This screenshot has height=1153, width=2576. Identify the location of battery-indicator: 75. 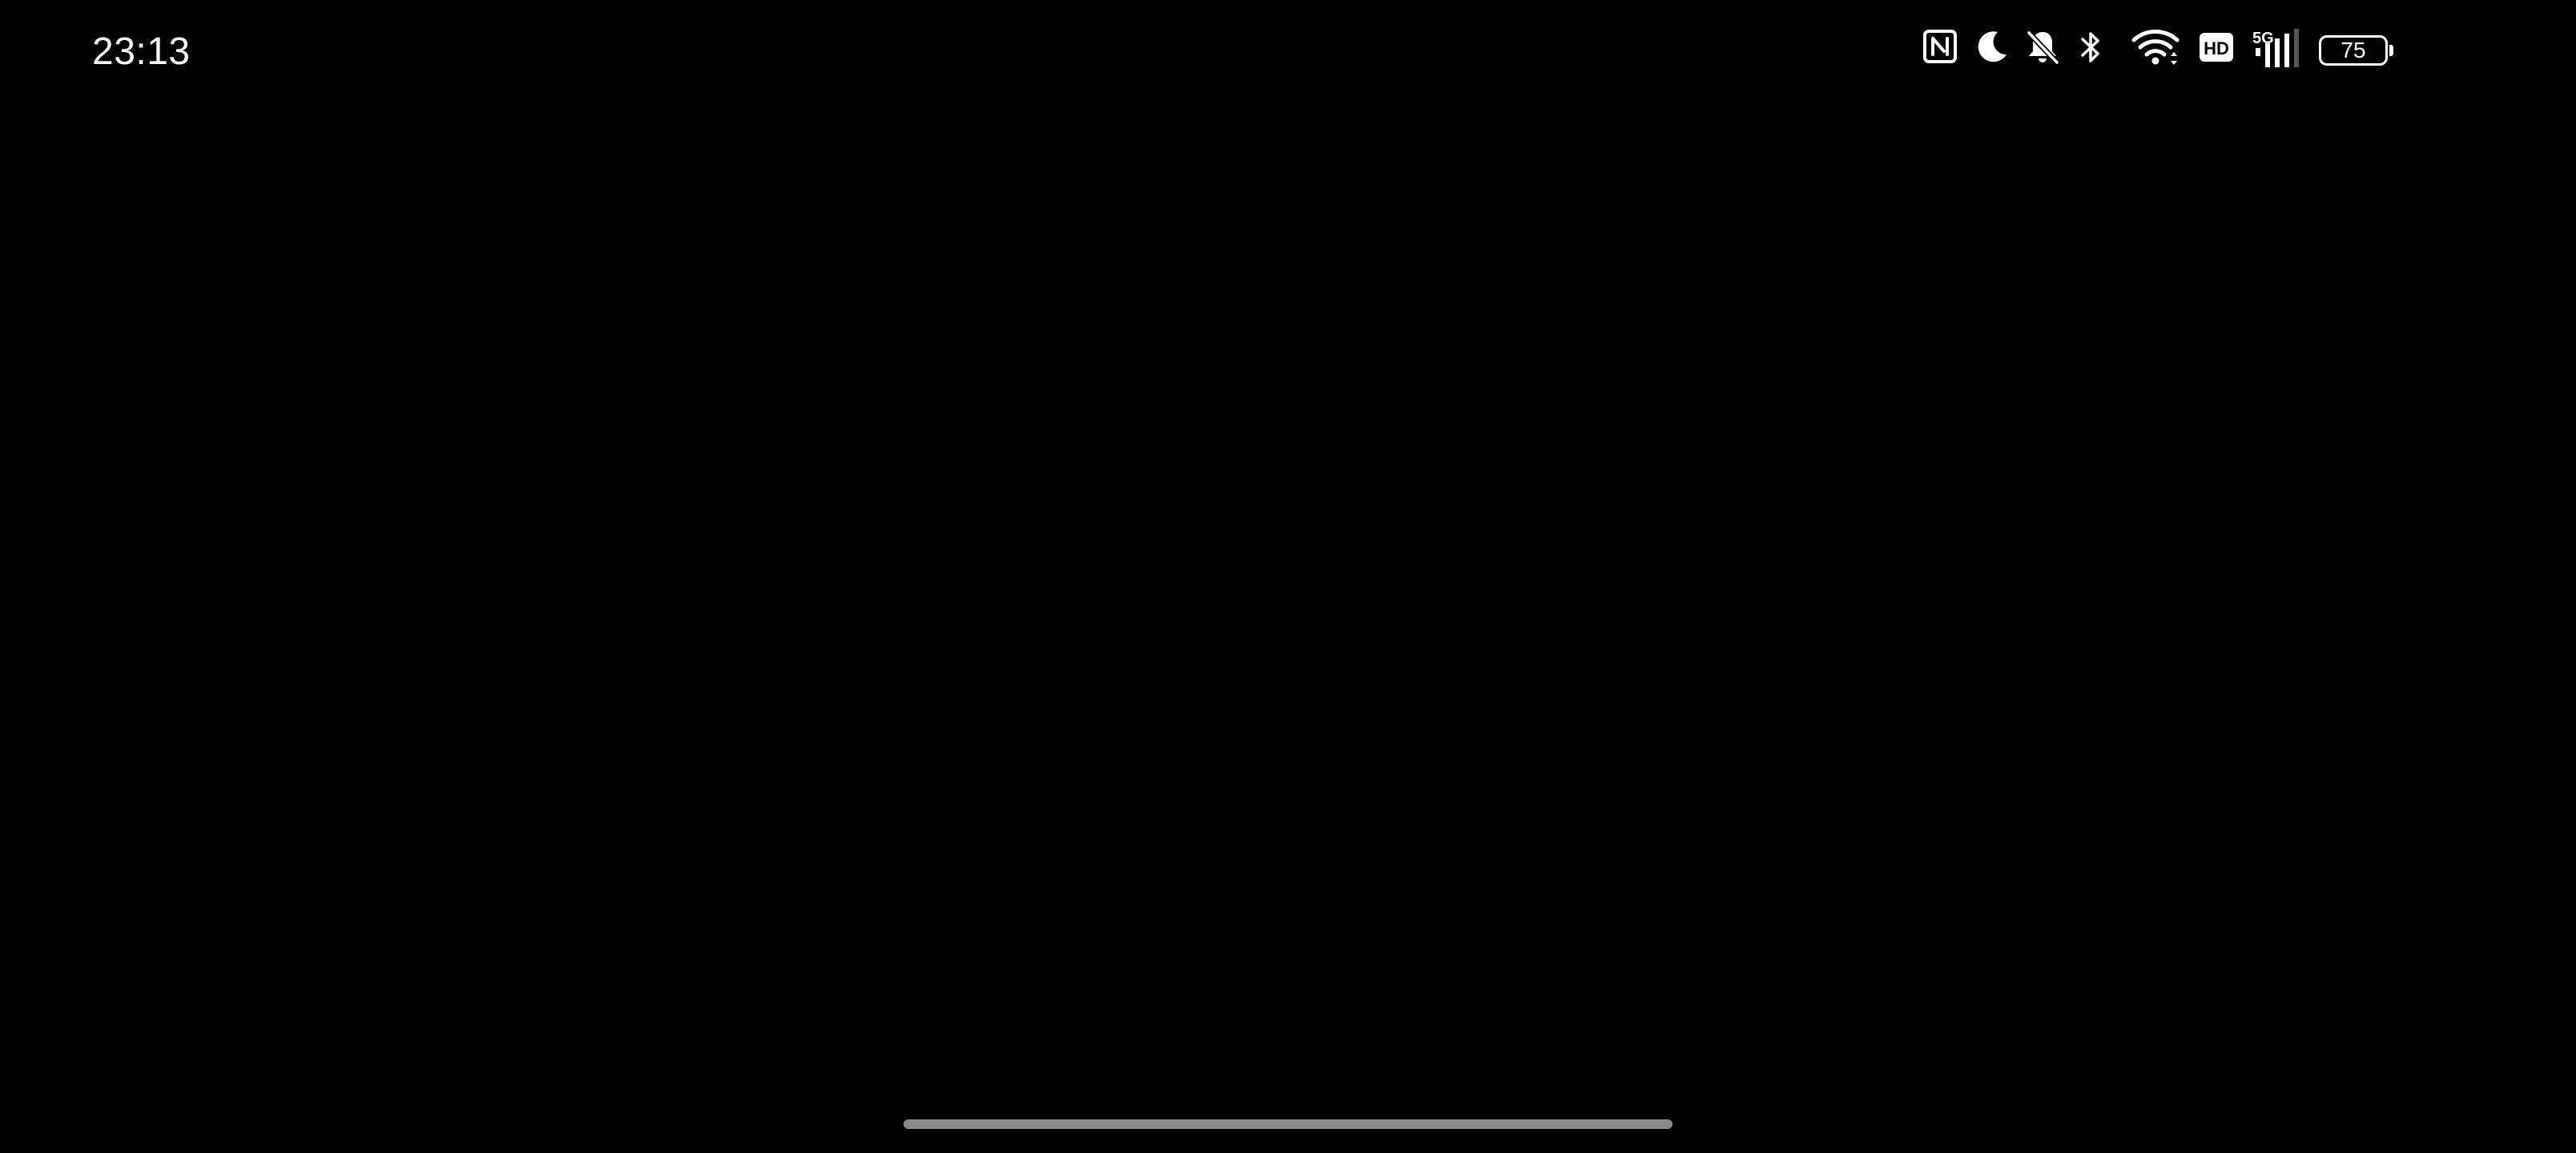
(2356, 52).